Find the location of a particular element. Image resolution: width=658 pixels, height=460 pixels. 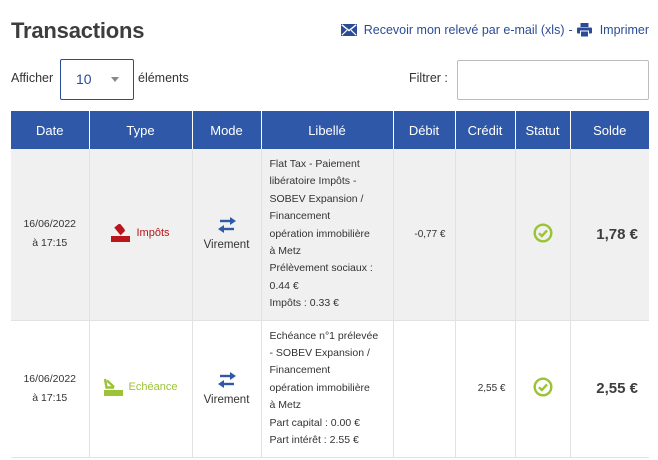

debit-cell: -0,77 € is located at coordinates (424, 235).